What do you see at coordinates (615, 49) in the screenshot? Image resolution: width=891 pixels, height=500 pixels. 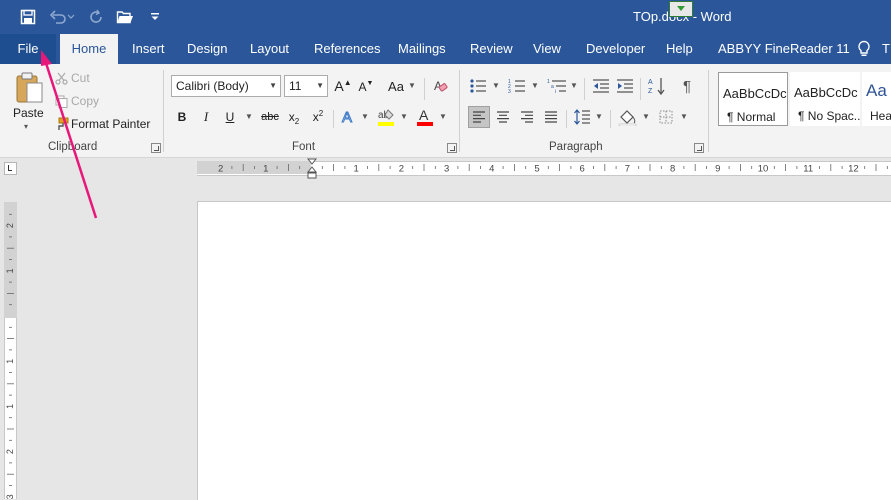 I see `tab-developer: Developer` at bounding box center [615, 49].